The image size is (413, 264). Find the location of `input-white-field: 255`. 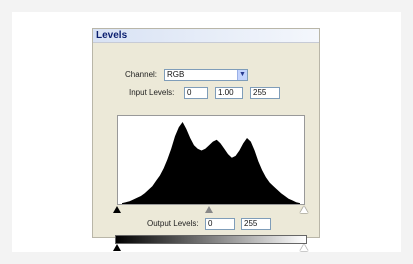

input-white-field: 255 is located at coordinates (265, 93).